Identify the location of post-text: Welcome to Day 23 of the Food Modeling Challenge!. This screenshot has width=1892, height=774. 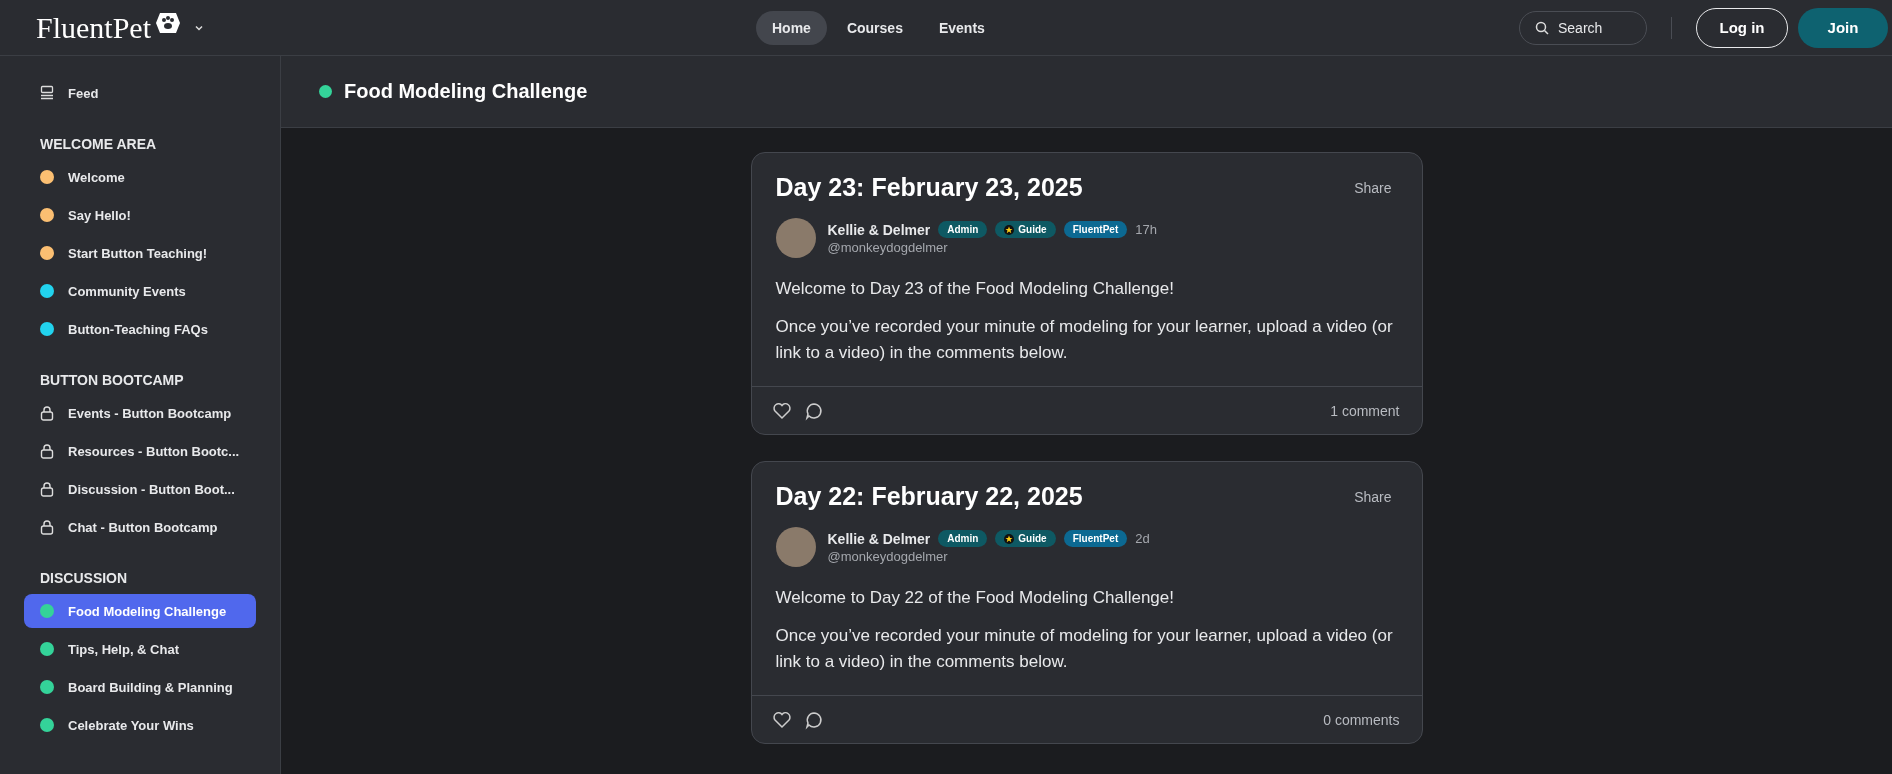
(975, 289).